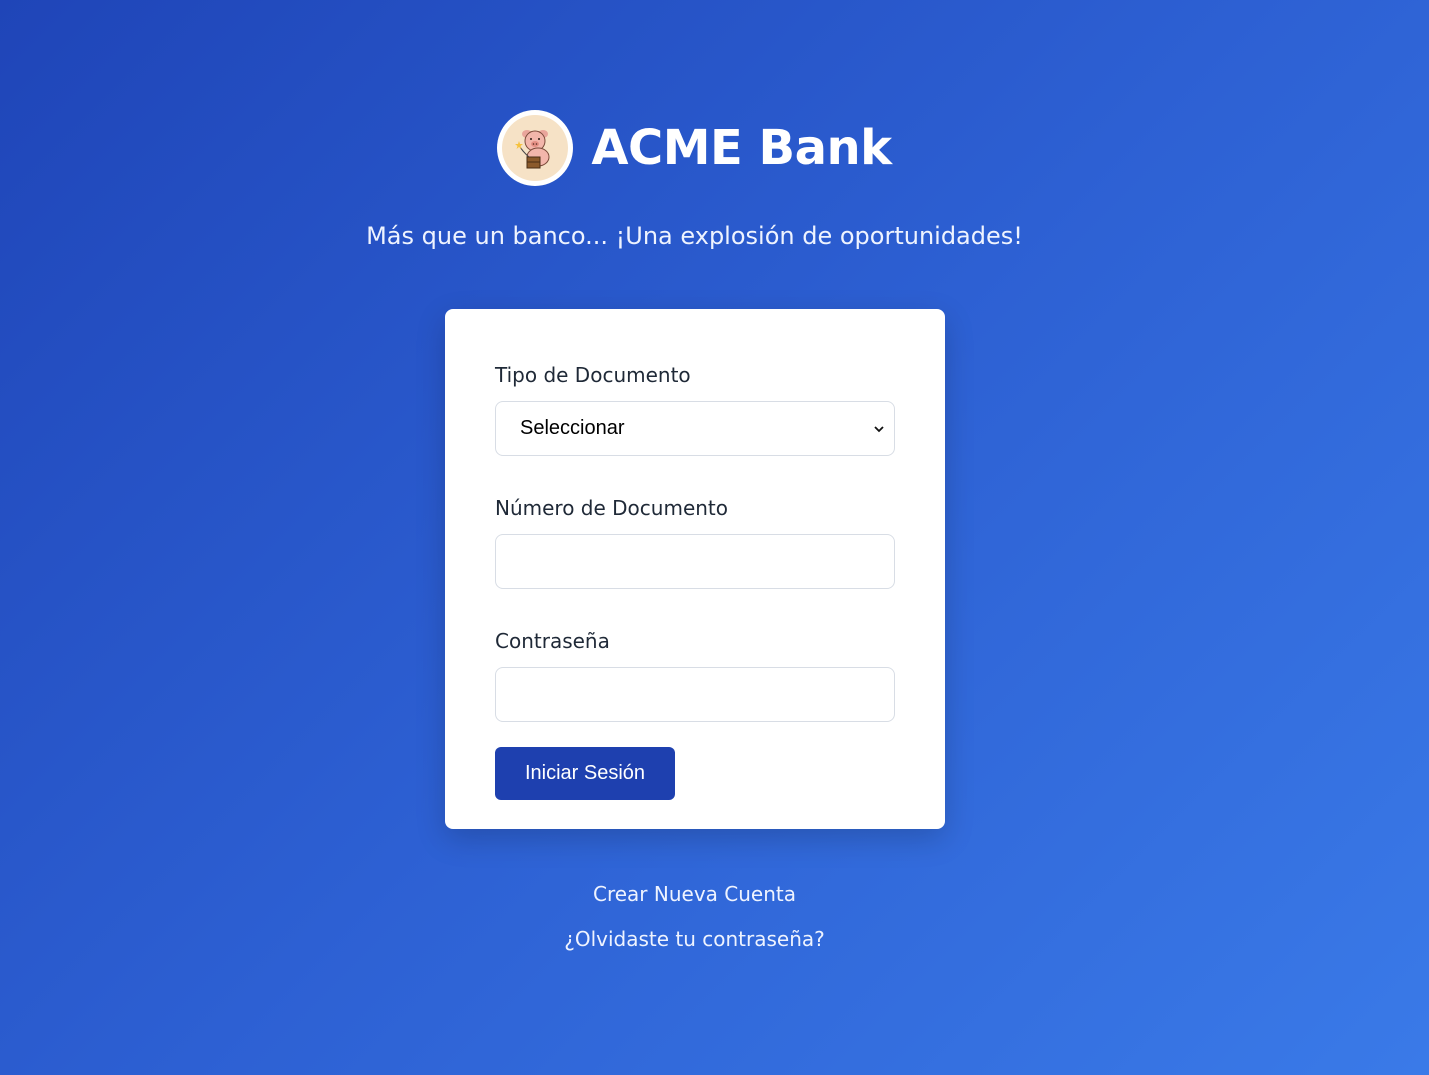 The image size is (1429, 1075). I want to click on brand-title: ACME Bank, so click(741, 148).